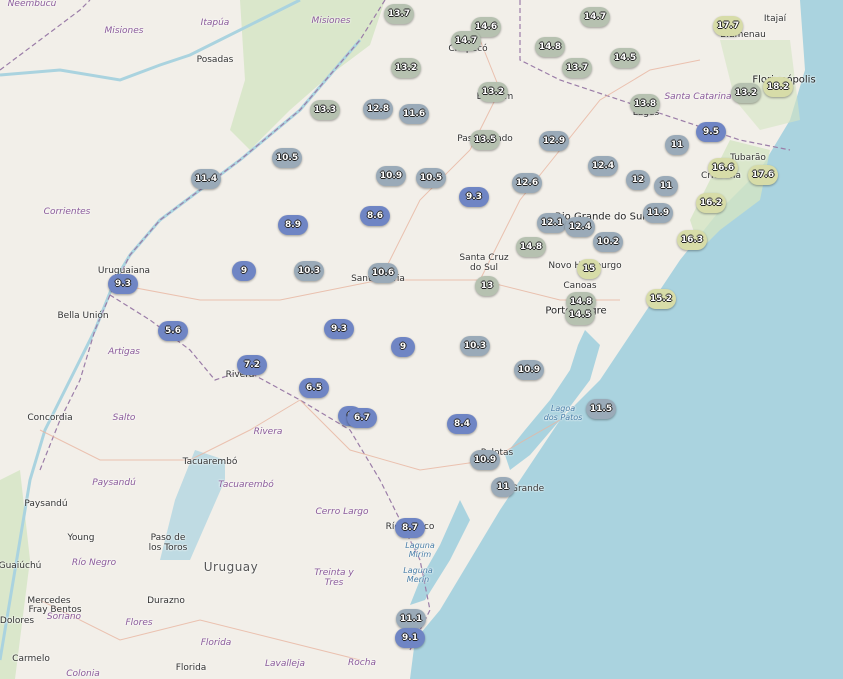  I want to click on temperature-marker: 5.6, so click(173, 331).